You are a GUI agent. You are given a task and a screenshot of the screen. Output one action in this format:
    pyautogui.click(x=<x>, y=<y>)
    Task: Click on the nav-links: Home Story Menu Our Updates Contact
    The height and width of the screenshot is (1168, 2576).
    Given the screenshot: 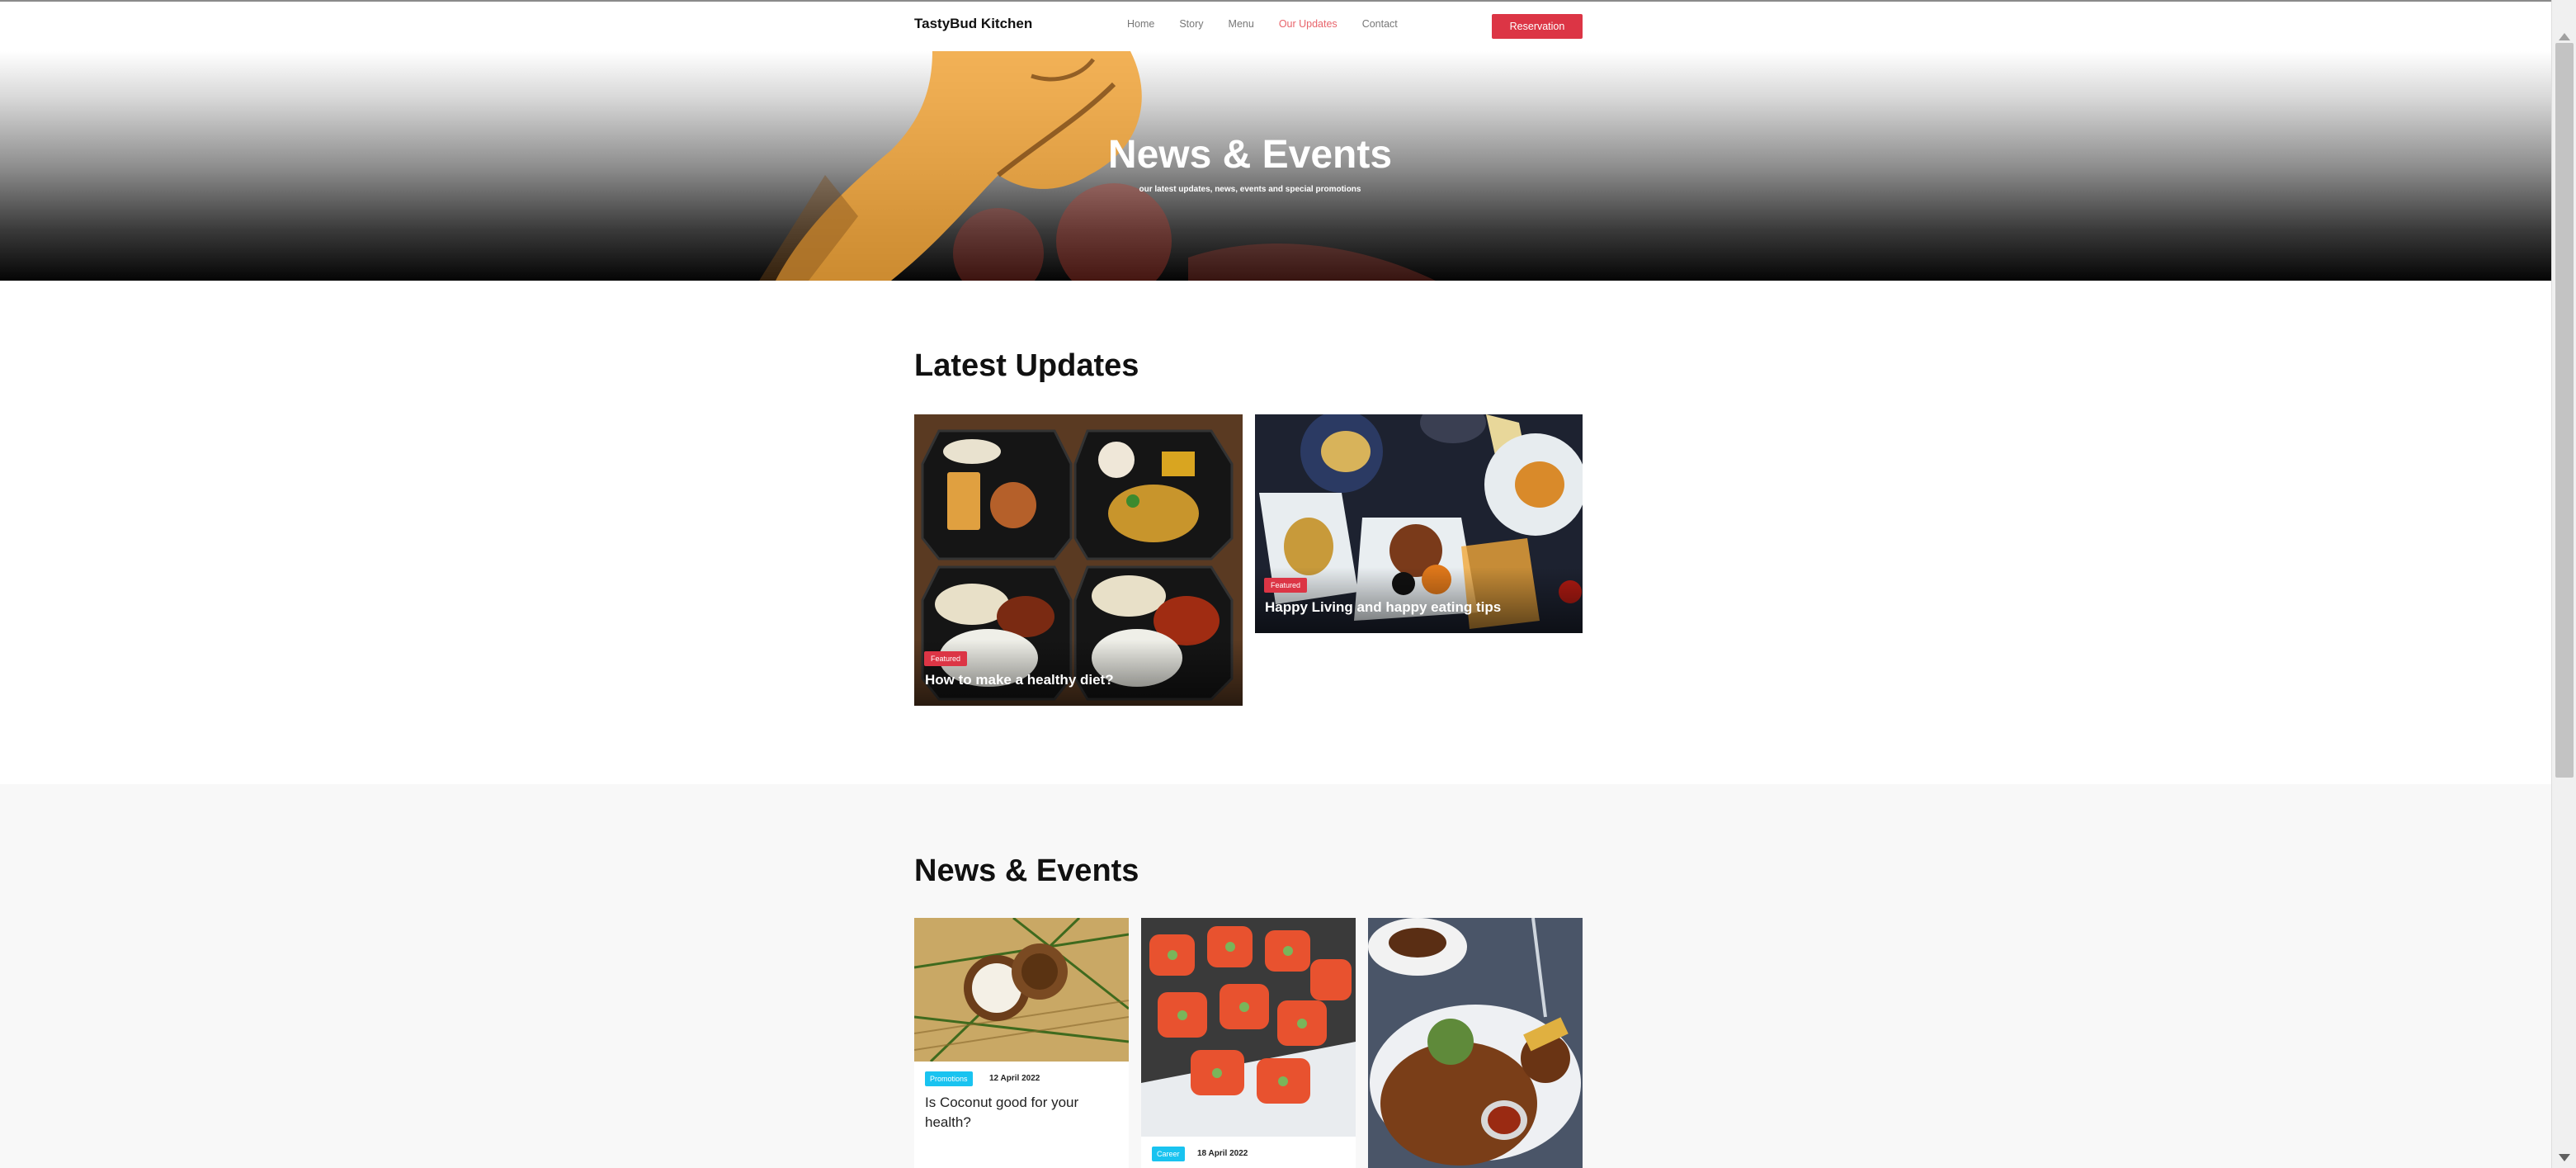 What is the action you would take?
    pyautogui.click(x=1274, y=24)
    